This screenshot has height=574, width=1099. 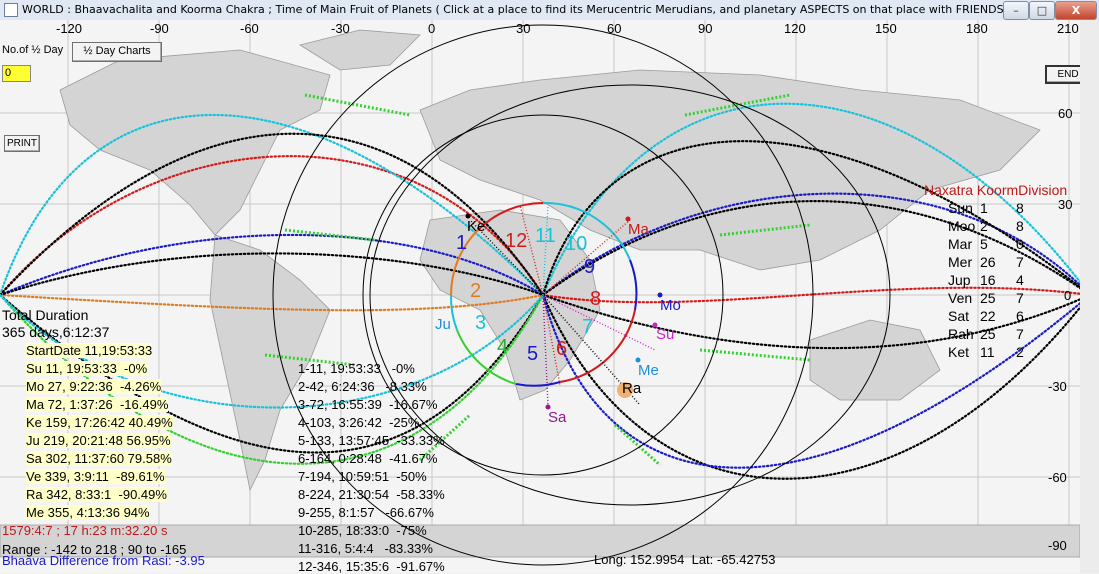 I want to click on half-day-charts-button: ½ Day Charts, so click(x=117, y=52).